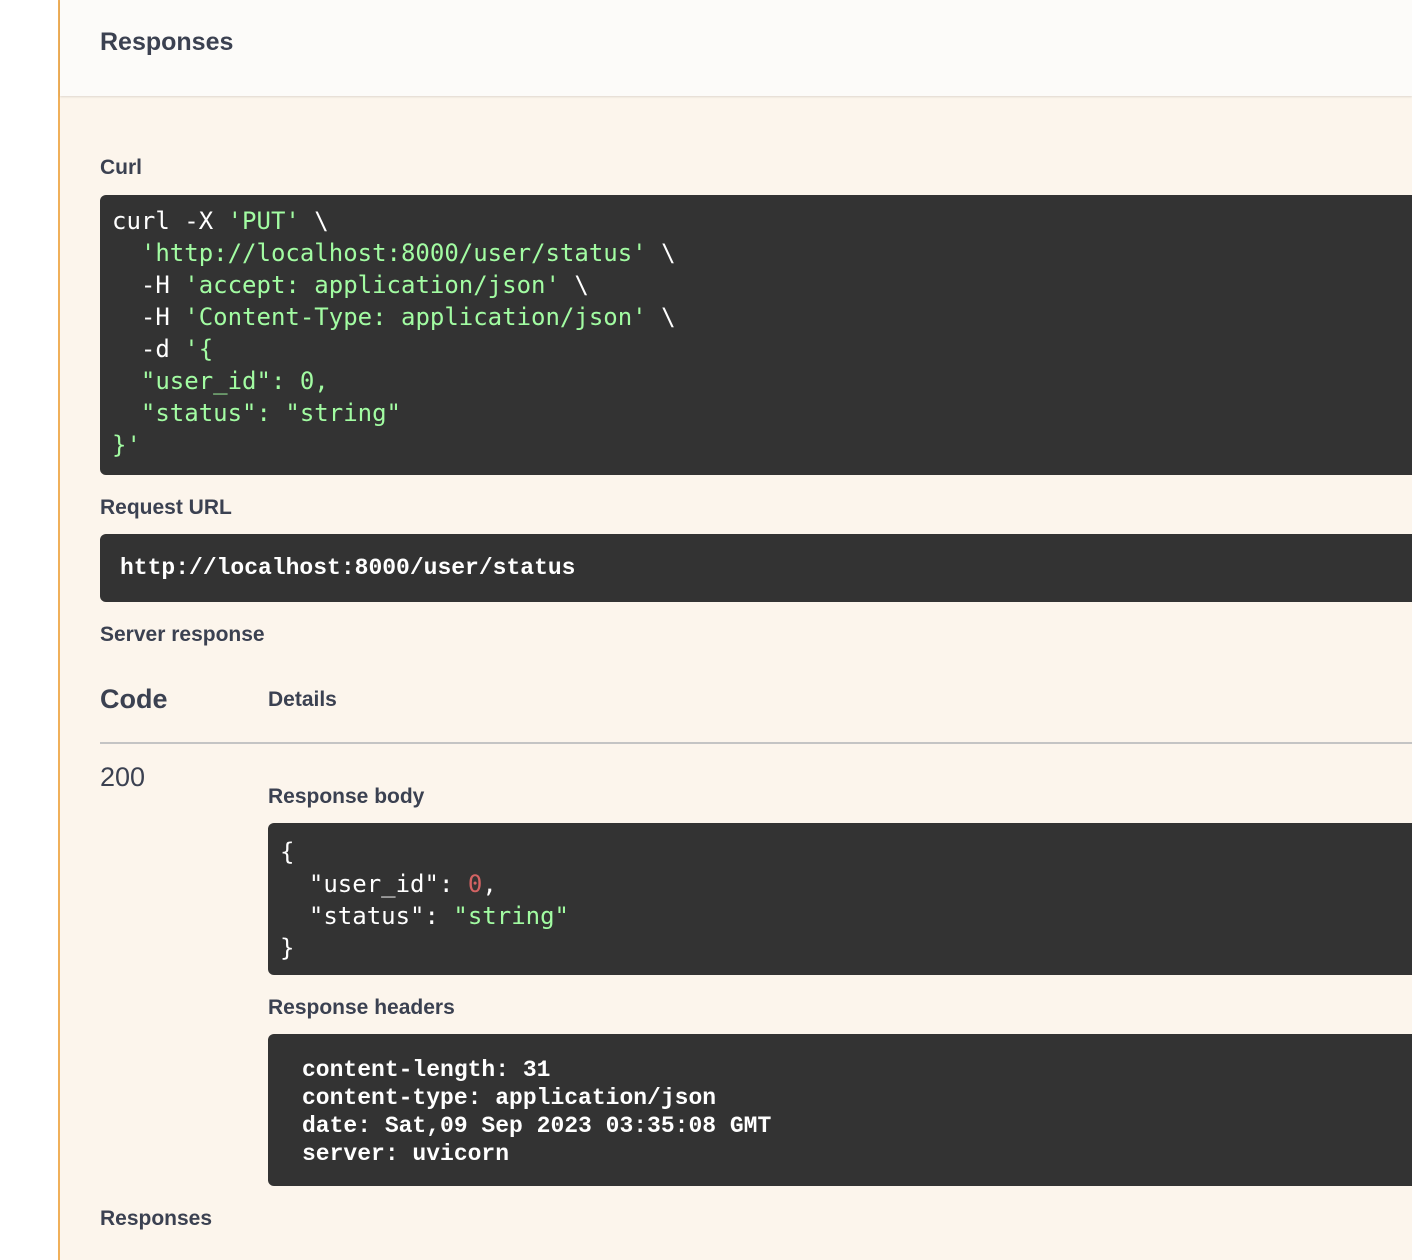 Image resolution: width=1412 pixels, height=1260 pixels. What do you see at coordinates (302, 699) in the screenshot?
I see `details-column-header: Details` at bounding box center [302, 699].